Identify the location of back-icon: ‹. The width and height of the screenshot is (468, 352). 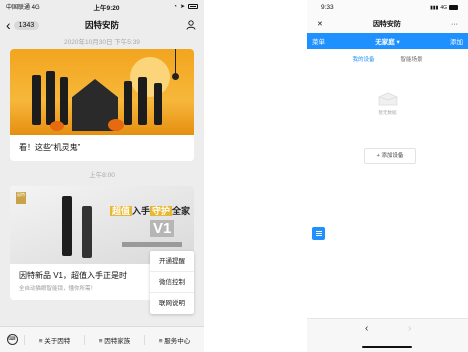
(366, 328).